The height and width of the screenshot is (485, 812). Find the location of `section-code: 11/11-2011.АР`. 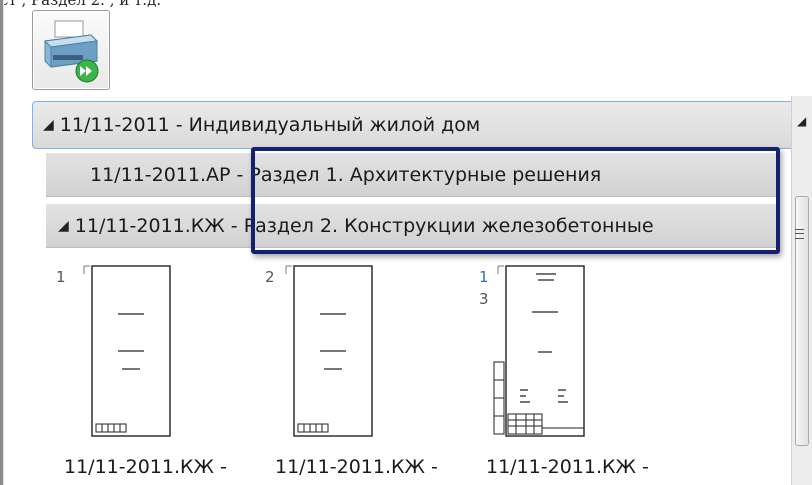

section-code: 11/11-2011.АР is located at coordinates (160, 174).